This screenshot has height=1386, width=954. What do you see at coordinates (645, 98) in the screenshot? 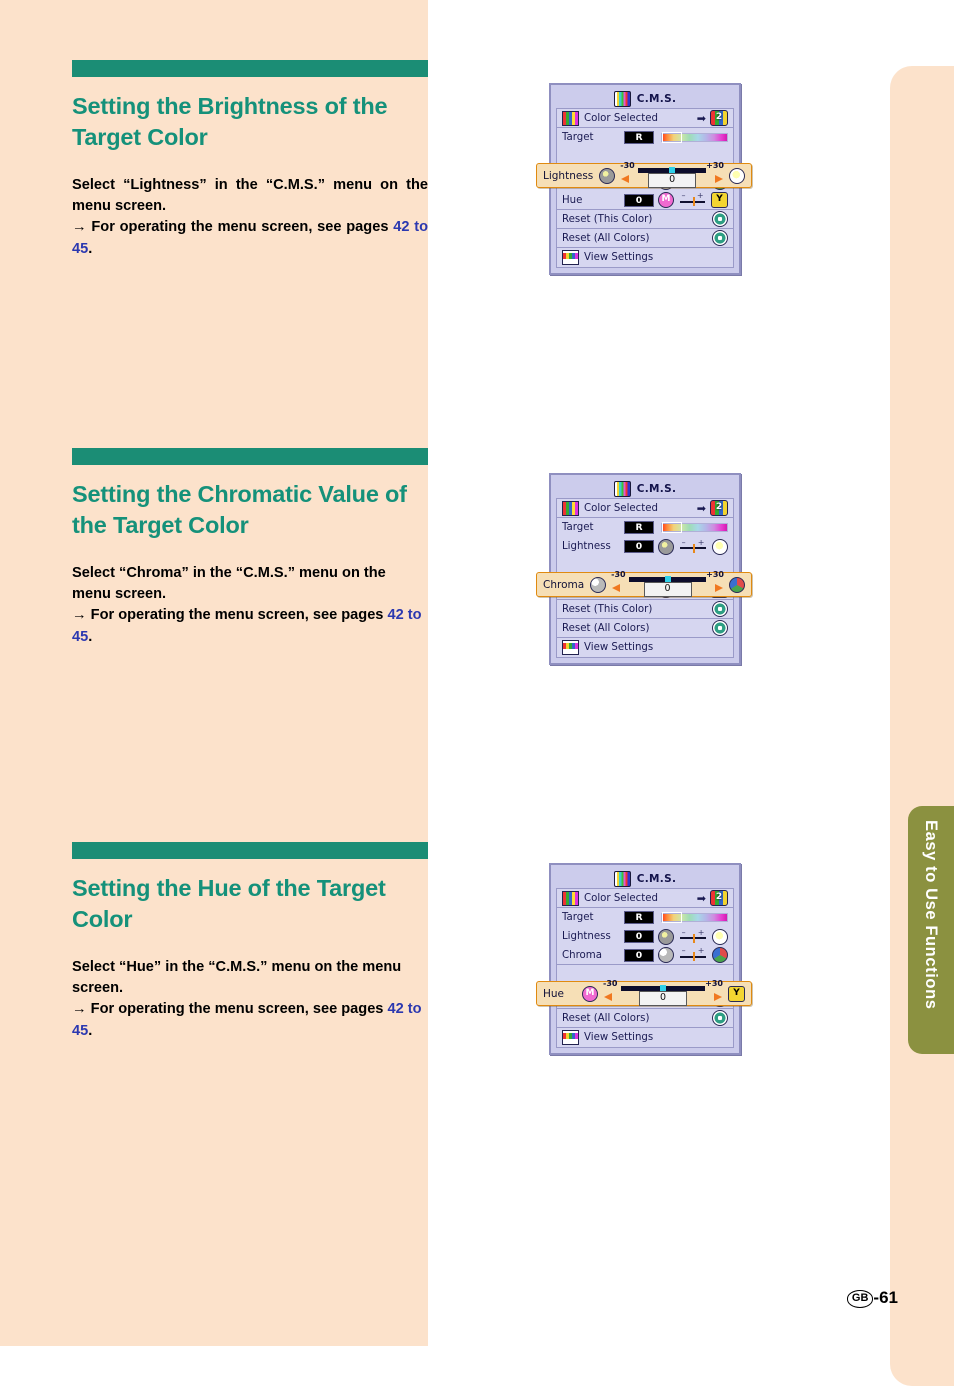
I see `osd-title-bar: C.M.S.` at bounding box center [645, 98].